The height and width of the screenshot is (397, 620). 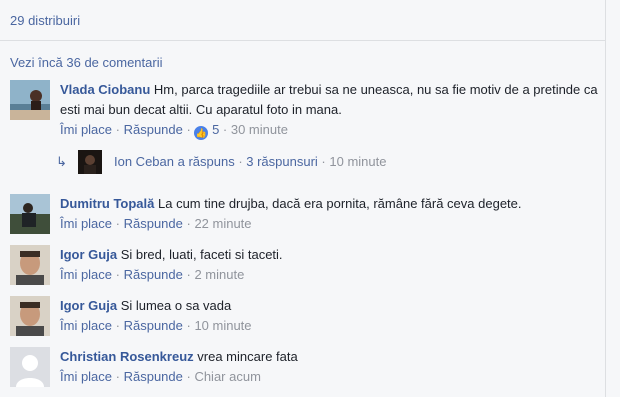 I want to click on comment-timestamp: 30 minute, so click(x=259, y=129).